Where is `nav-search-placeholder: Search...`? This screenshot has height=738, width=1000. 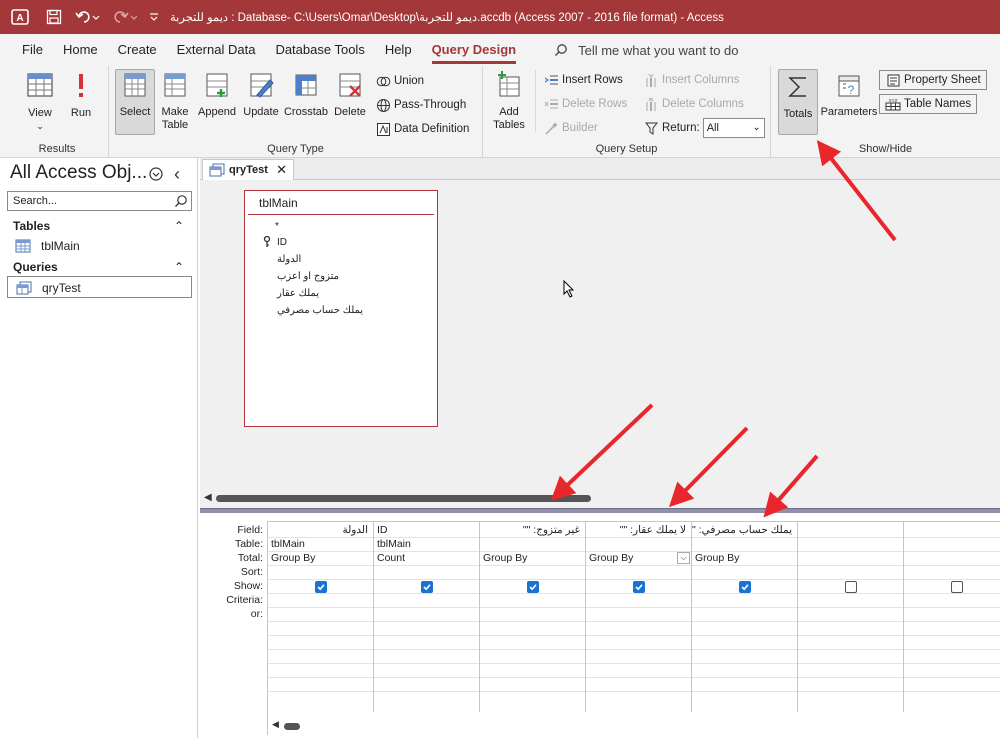
nav-search-placeholder: Search... is located at coordinates (35, 201).